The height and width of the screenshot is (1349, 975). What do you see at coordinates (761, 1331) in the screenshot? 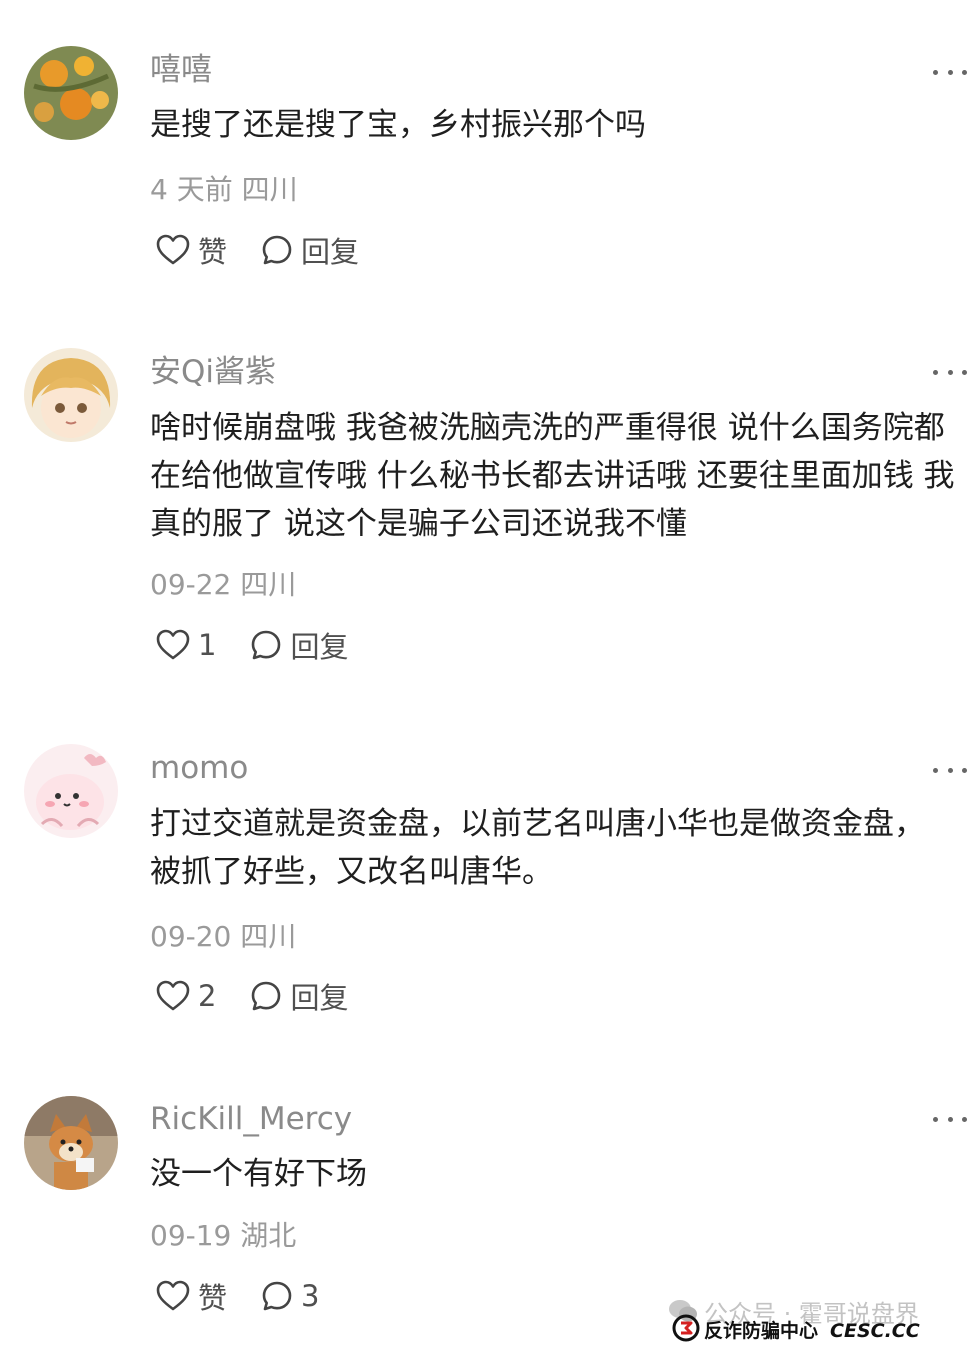
I see `watermark-brand-name: 反诈防骗中心` at bounding box center [761, 1331].